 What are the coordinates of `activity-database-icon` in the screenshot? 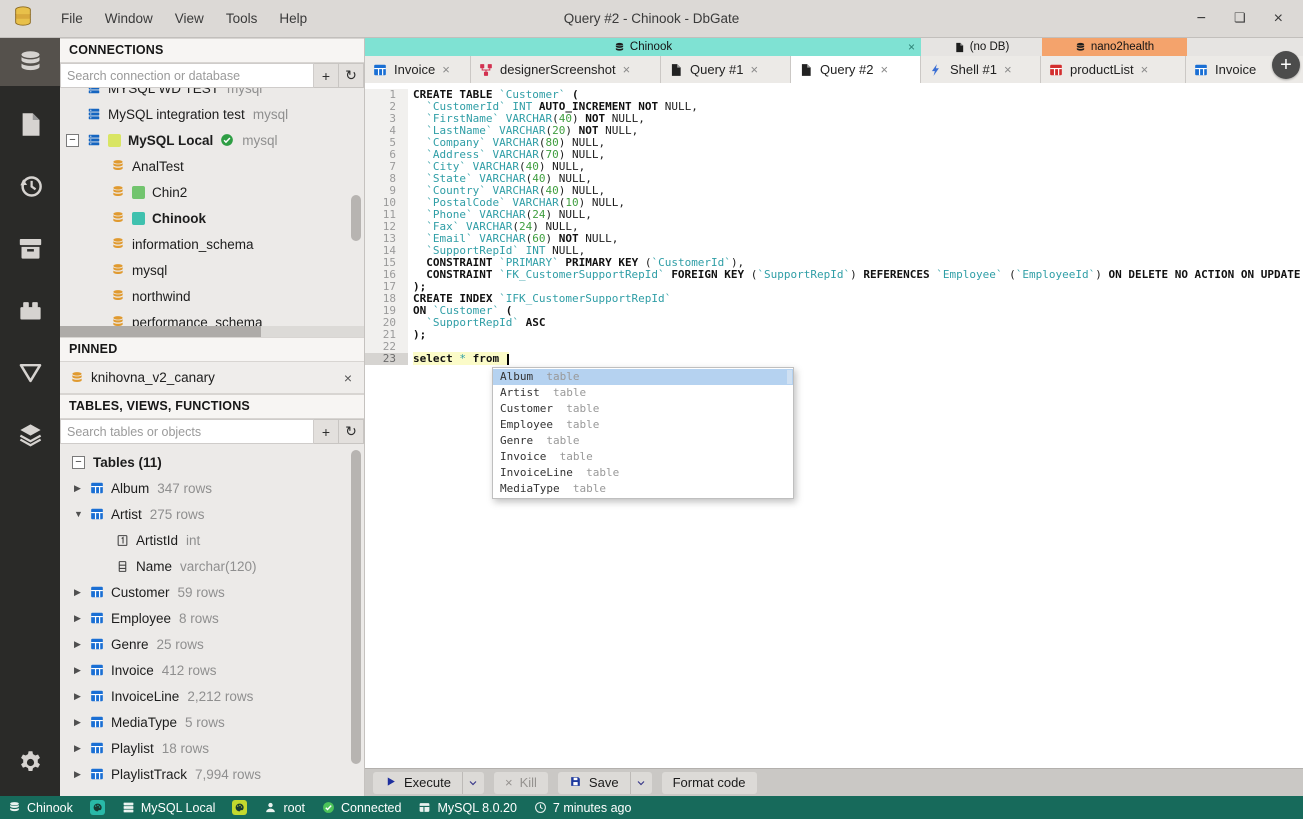 It's located at (30, 62).